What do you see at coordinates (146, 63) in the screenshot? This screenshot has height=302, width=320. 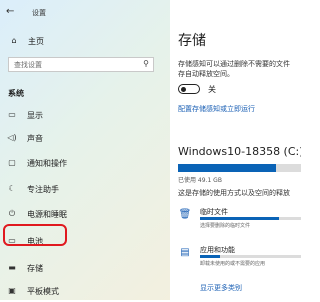 I see `search-icon: ⚲` at bounding box center [146, 63].